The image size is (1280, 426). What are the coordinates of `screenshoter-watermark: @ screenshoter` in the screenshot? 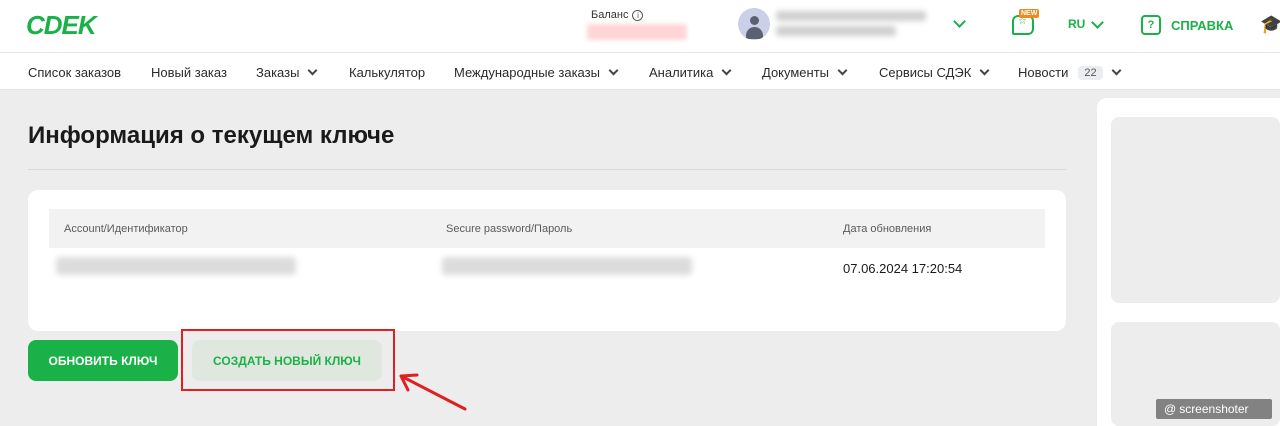 It's located at (1214, 409).